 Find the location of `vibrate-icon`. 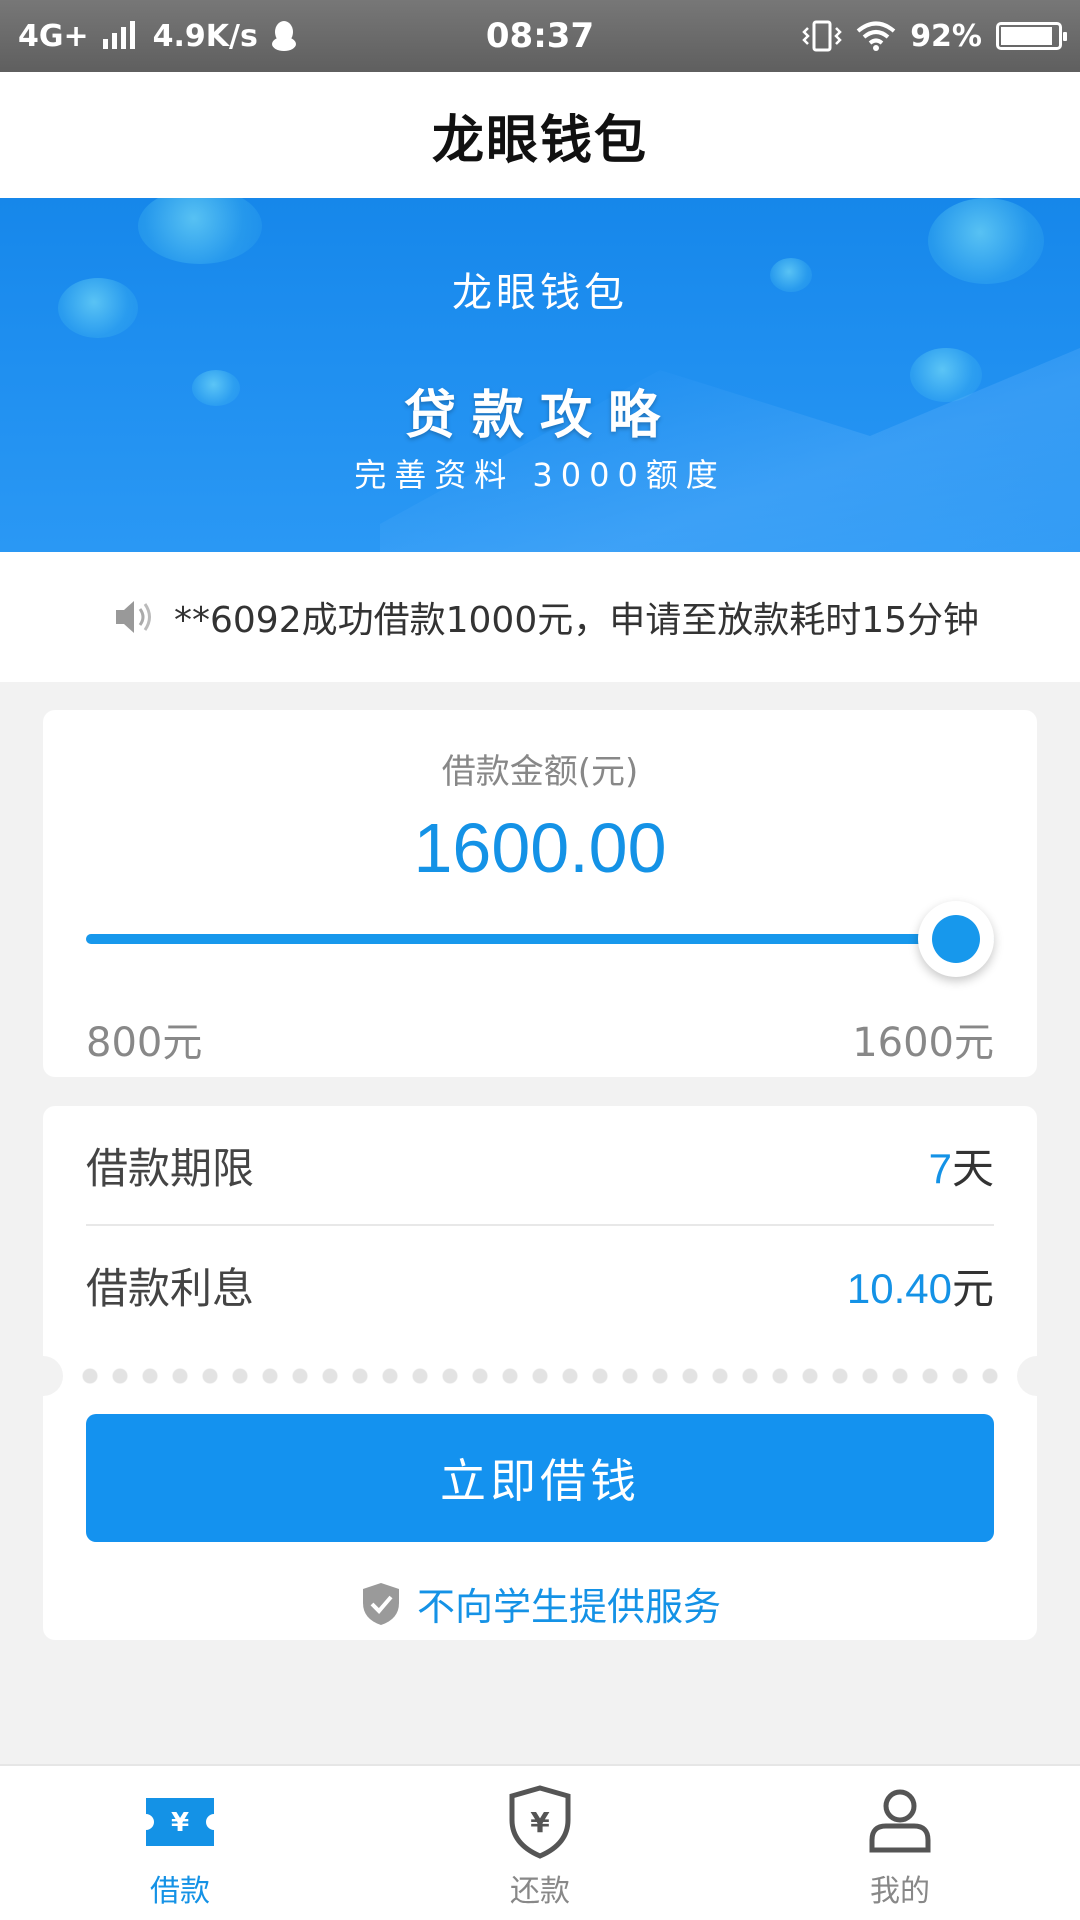

vibrate-icon is located at coordinates (822, 36).